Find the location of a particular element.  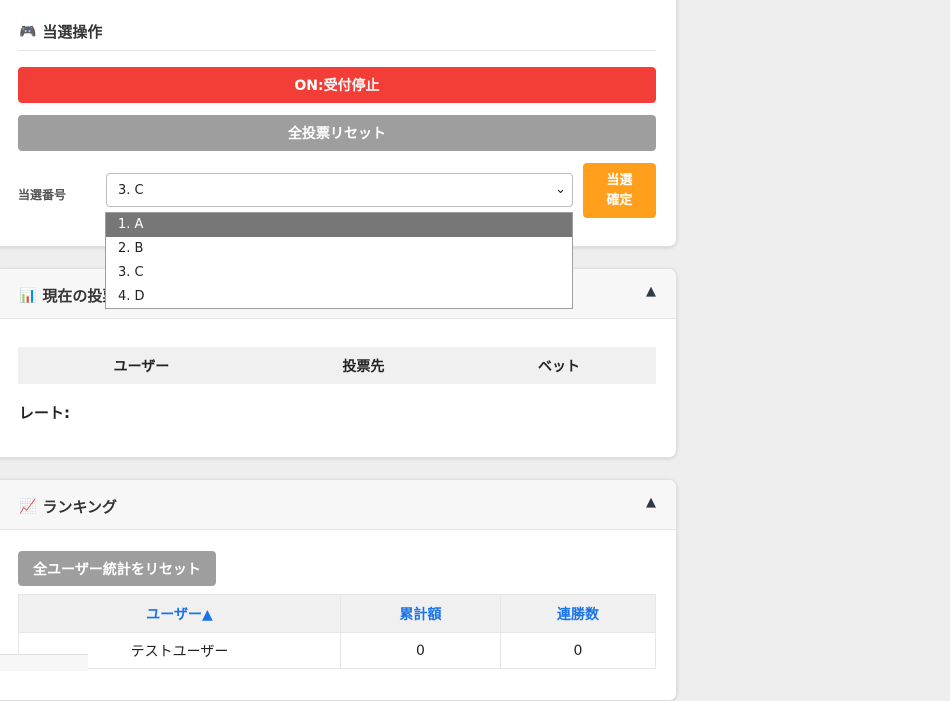

ranking-table-header: ユーザー▲ 累計額 連勝数 is located at coordinates (337, 613).